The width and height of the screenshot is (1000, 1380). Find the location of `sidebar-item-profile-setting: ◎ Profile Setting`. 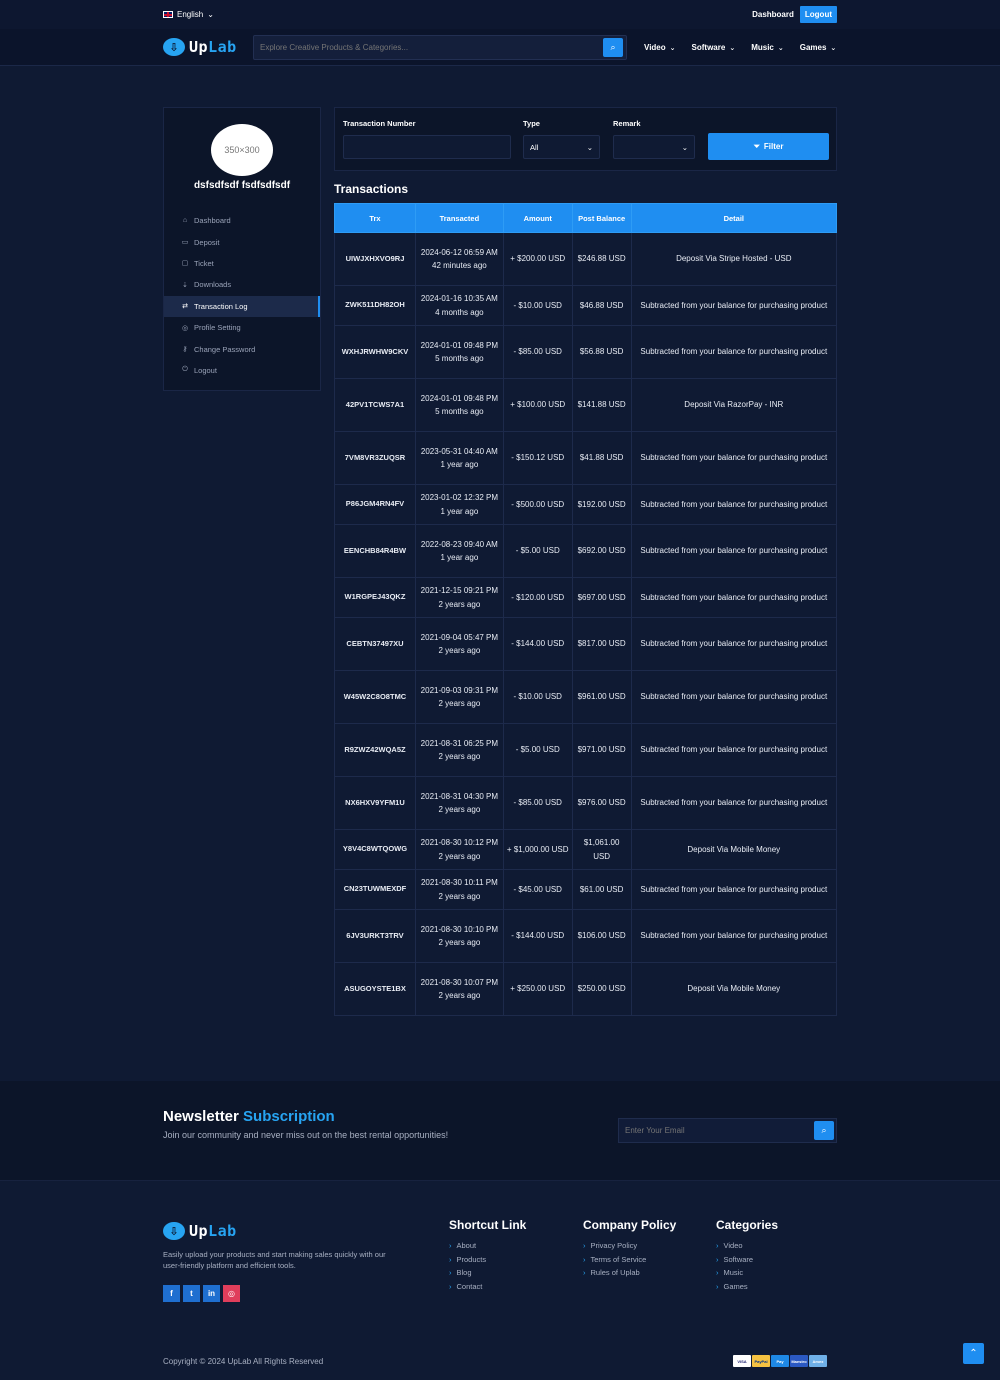

sidebar-item-profile-setting: ◎ Profile Setting is located at coordinates (242, 327).